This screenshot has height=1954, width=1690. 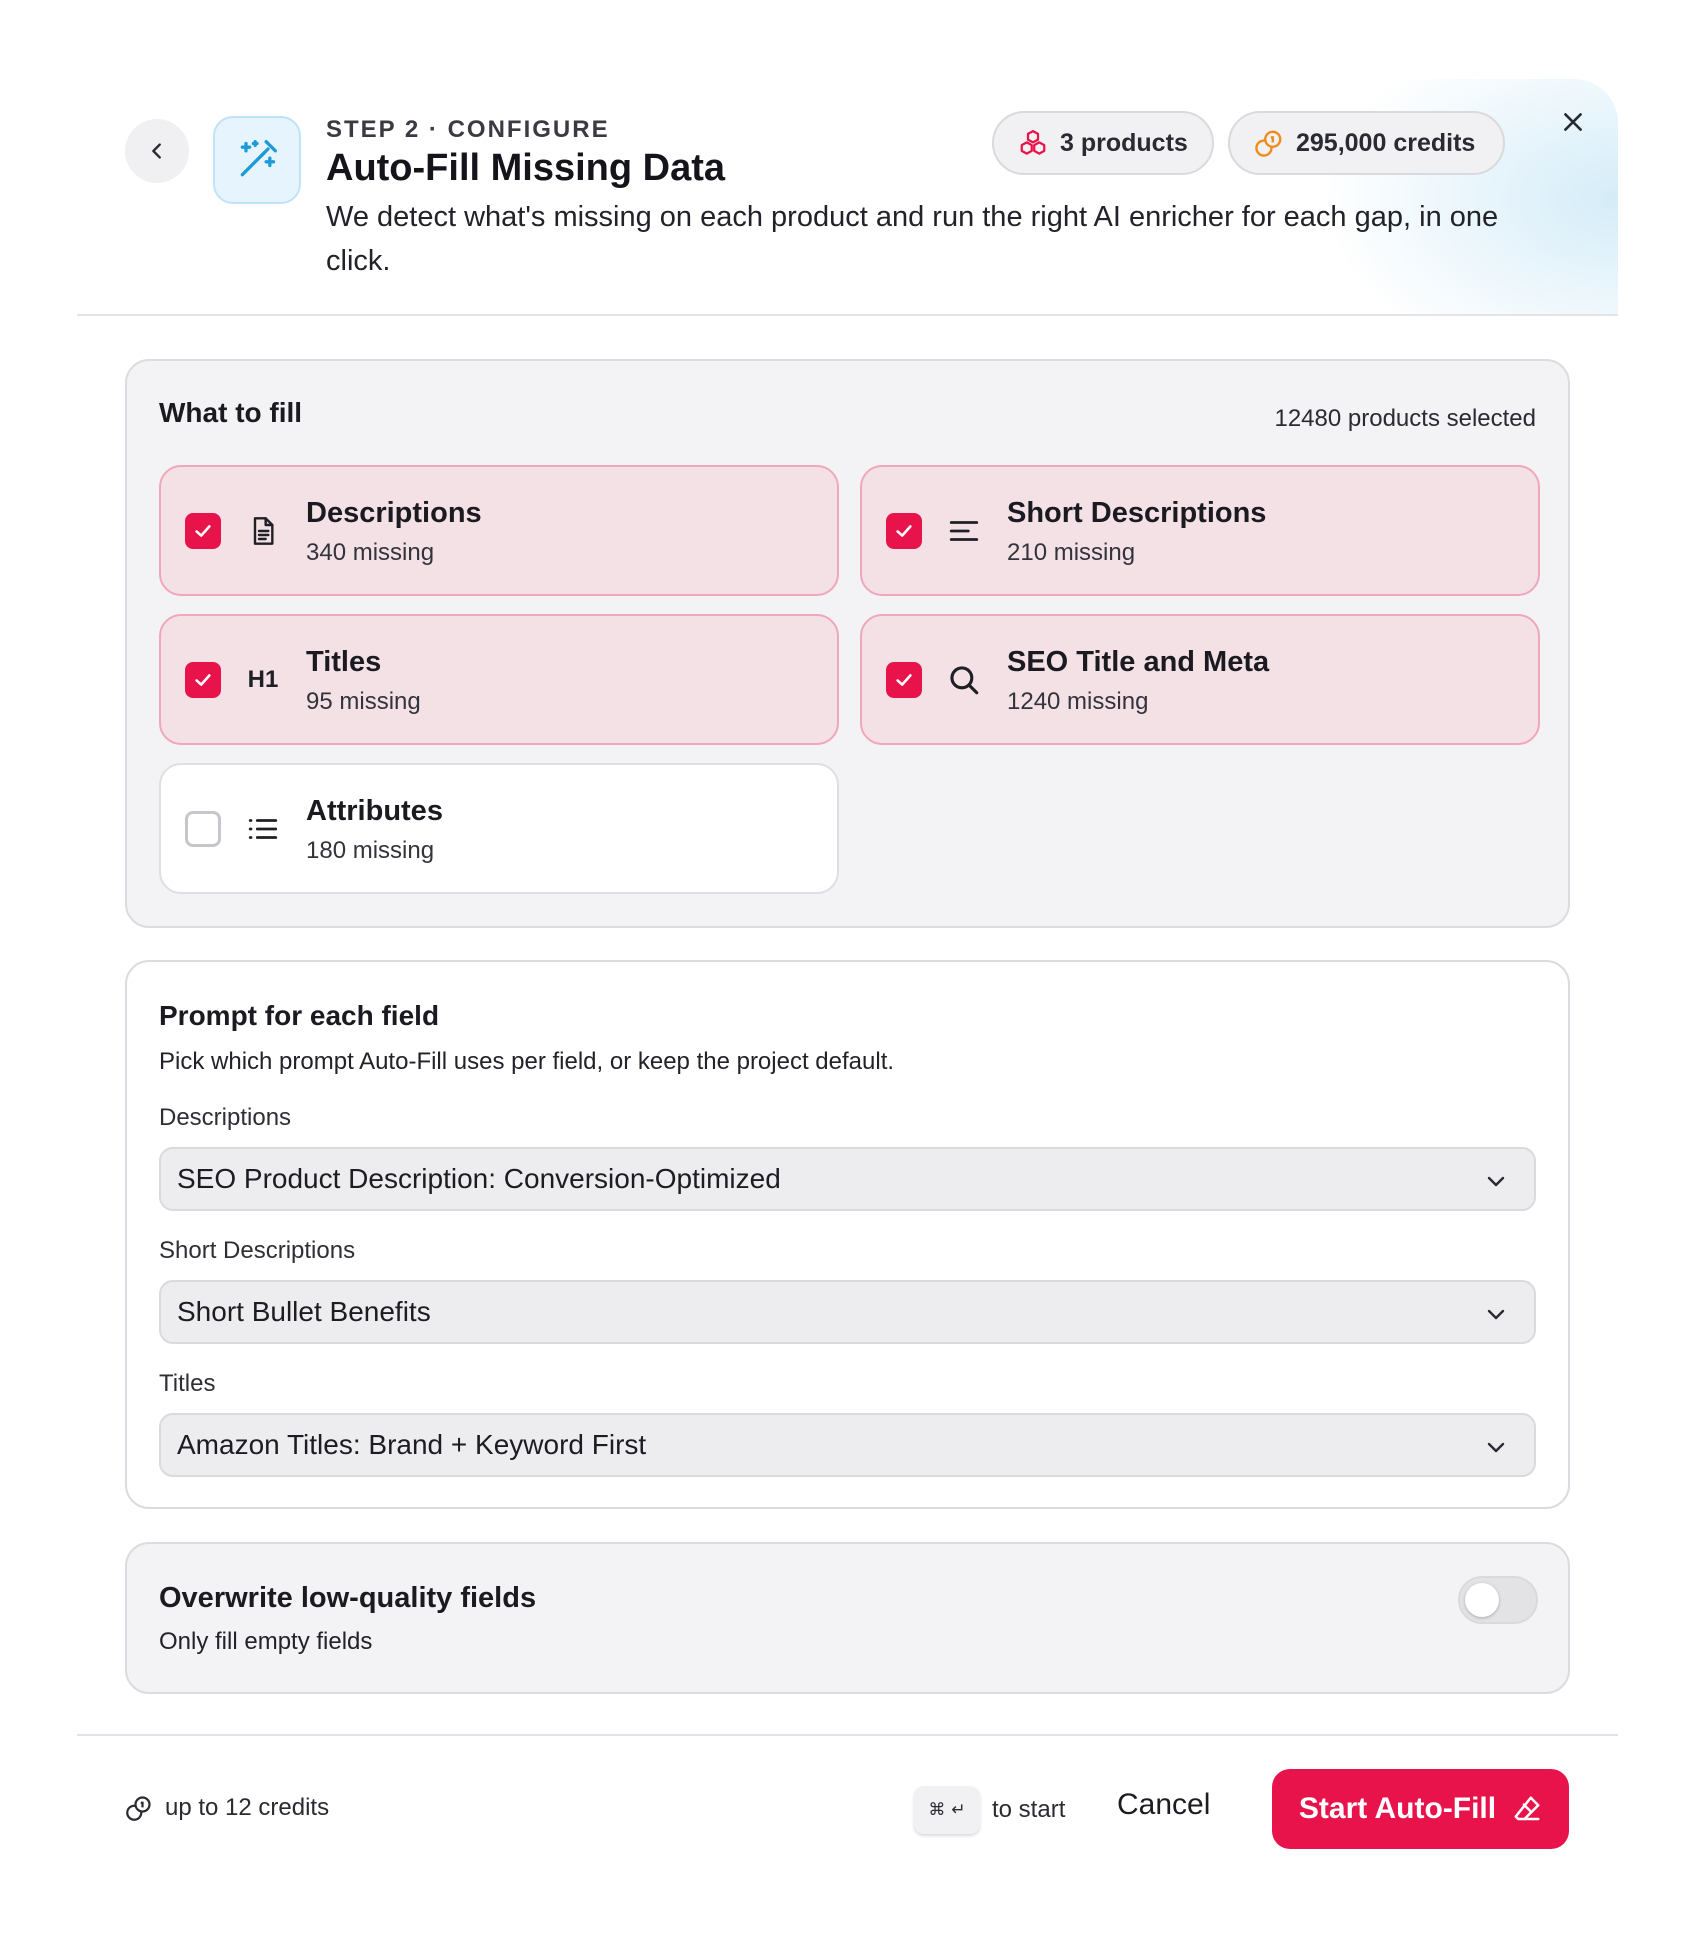 I want to click on credits-estimate-text: up to 12 credits, so click(x=247, y=1807).